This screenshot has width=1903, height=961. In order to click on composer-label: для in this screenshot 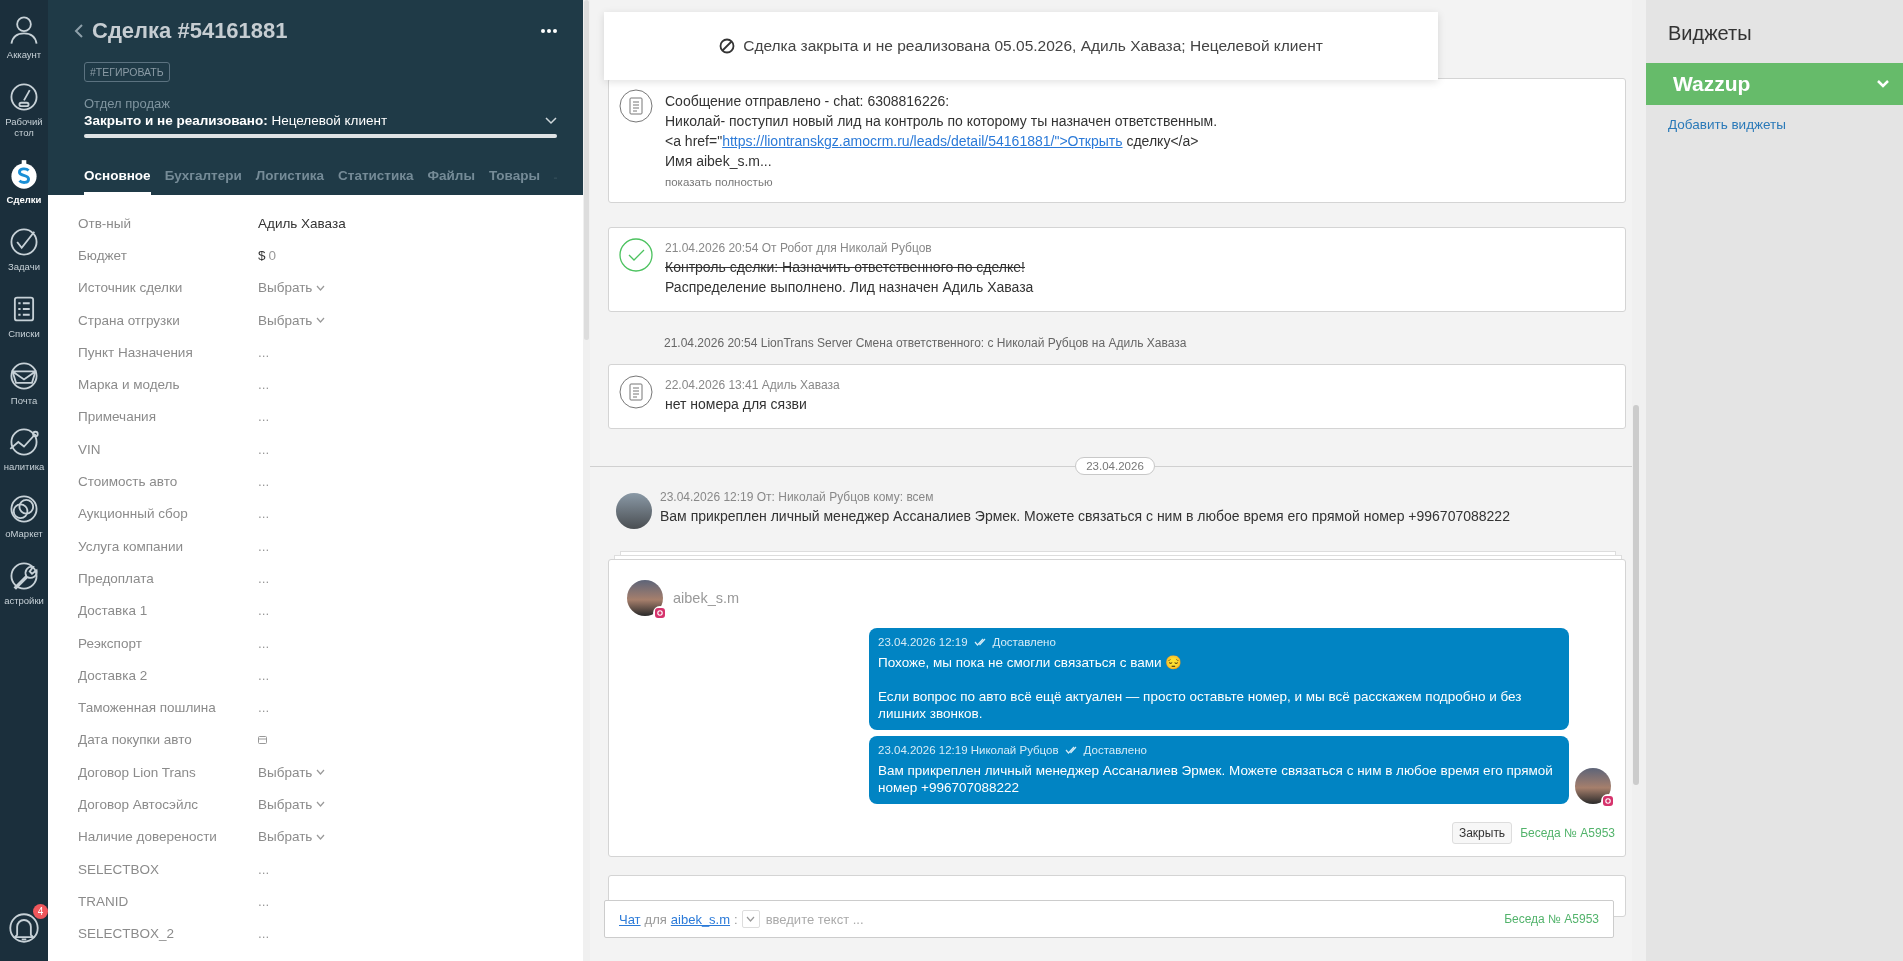, I will do `click(655, 919)`.